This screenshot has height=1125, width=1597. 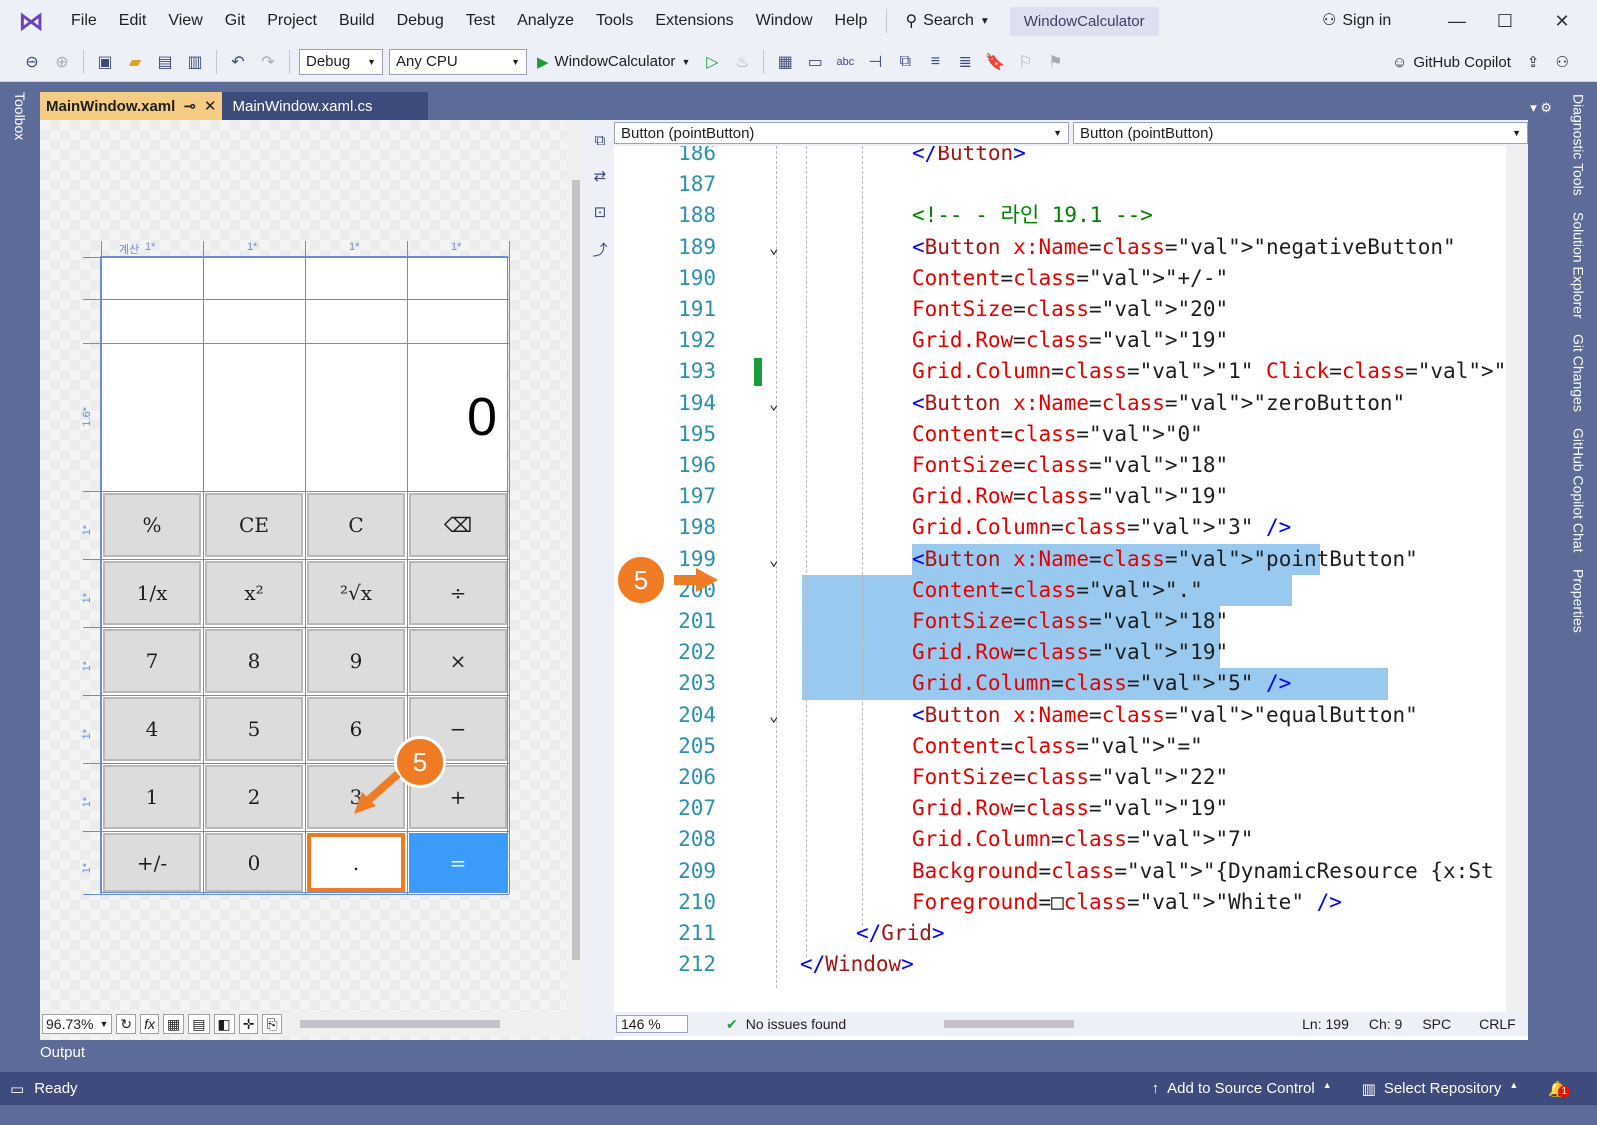 I want to click on tool-tab-solution-explorer: Solution Explorer, so click(x=1579, y=265).